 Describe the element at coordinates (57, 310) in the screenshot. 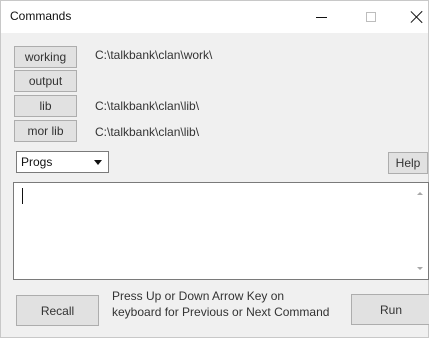

I see `recall-button: Recall` at that location.